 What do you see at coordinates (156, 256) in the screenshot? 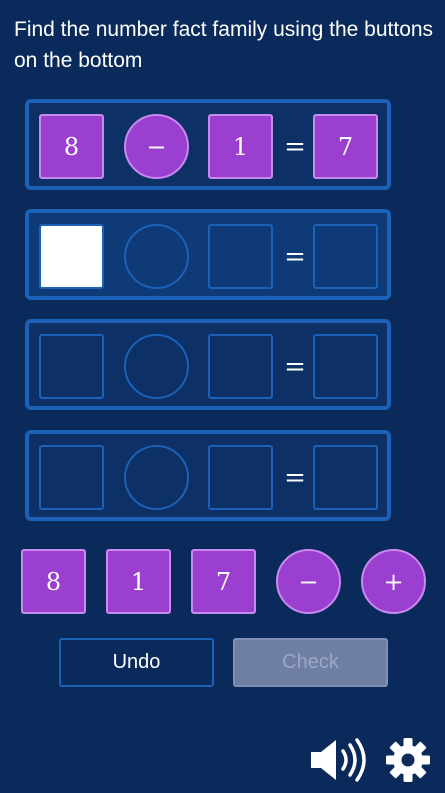
I see `equation-2-operator` at bounding box center [156, 256].